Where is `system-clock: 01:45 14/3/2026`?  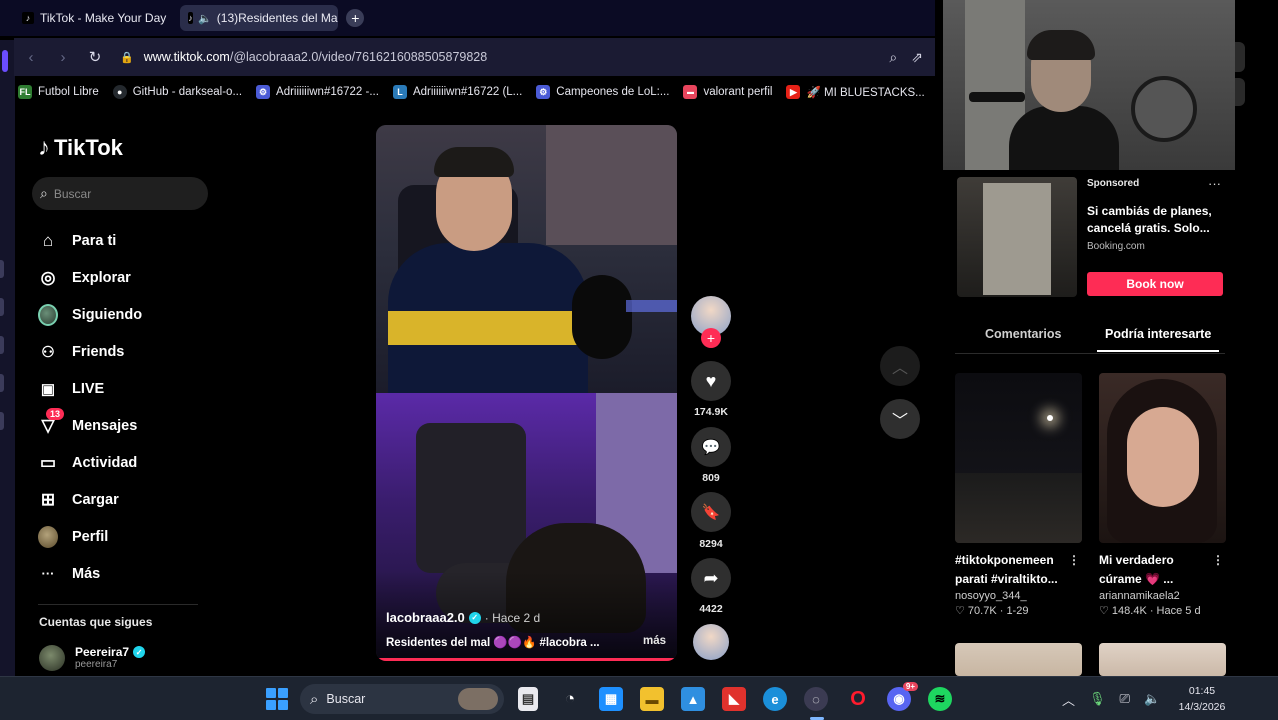
system-clock: 01:45 14/3/2026 is located at coordinates (1202, 699).